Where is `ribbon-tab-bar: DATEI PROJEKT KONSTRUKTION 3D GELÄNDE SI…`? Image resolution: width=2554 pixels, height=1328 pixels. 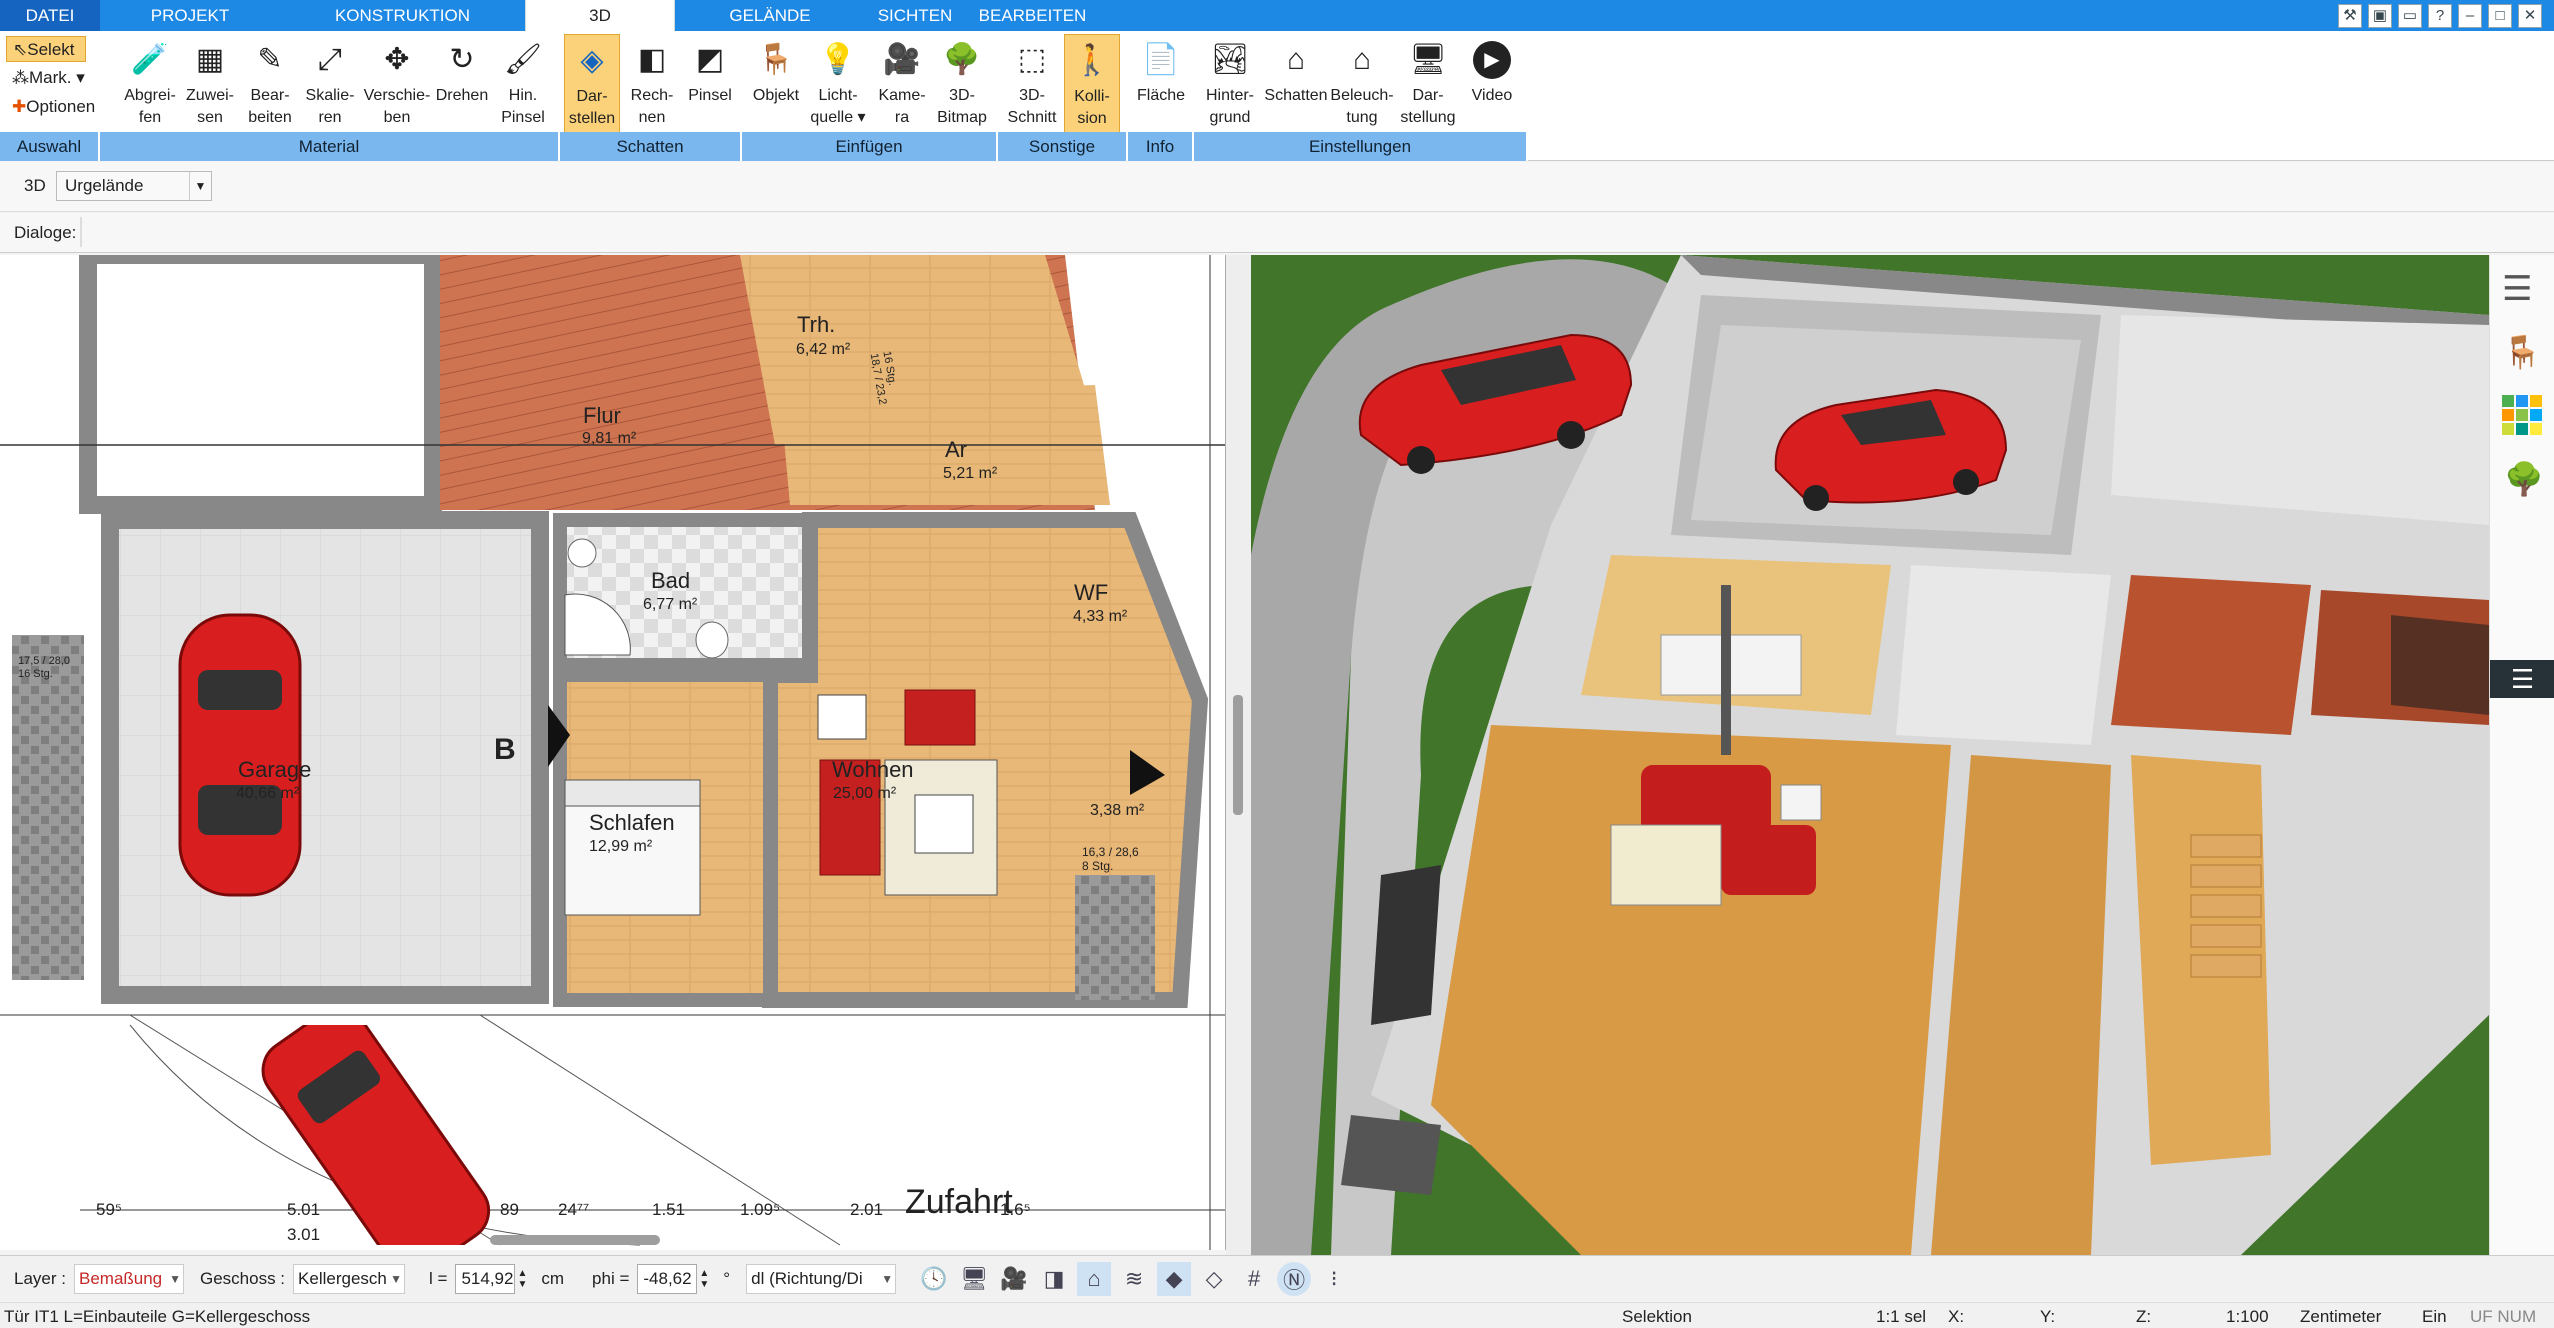
ribbon-tab-bar: DATEI PROJEKT KONSTRUKTION 3D GELÄNDE SI… is located at coordinates (1277, 15).